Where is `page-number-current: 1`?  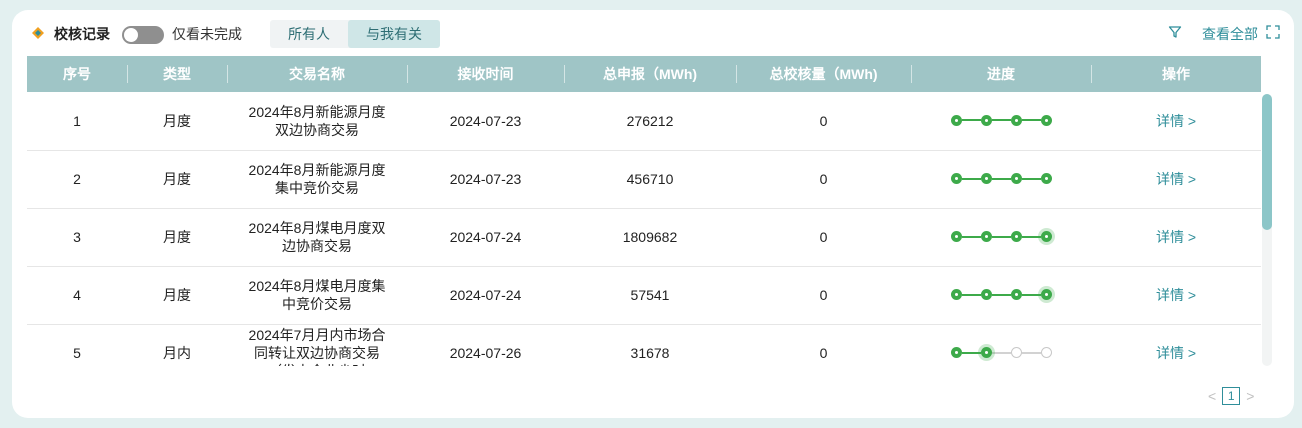
page-number-current: 1 is located at coordinates (1231, 396).